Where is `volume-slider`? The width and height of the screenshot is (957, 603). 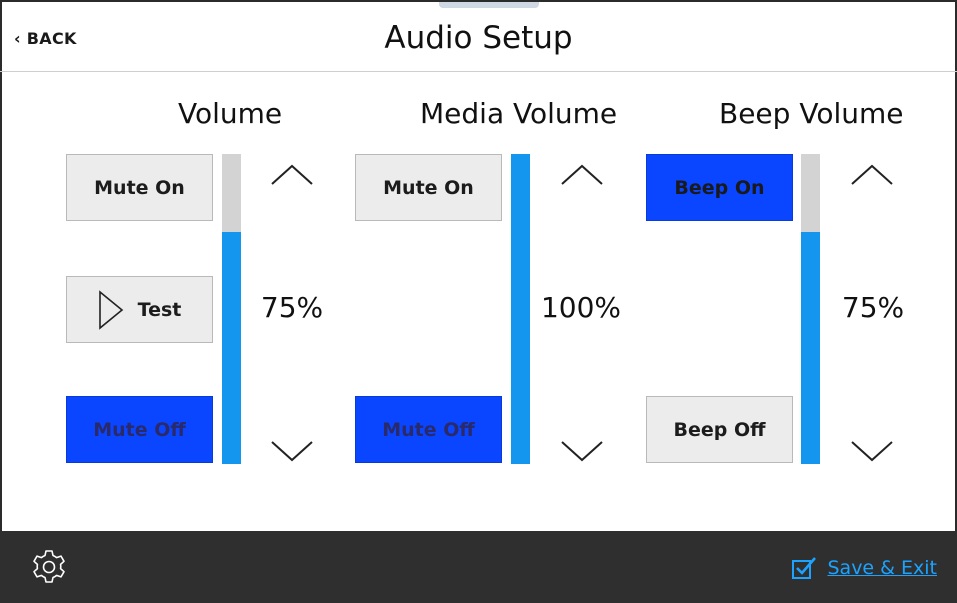
volume-slider is located at coordinates (231, 309).